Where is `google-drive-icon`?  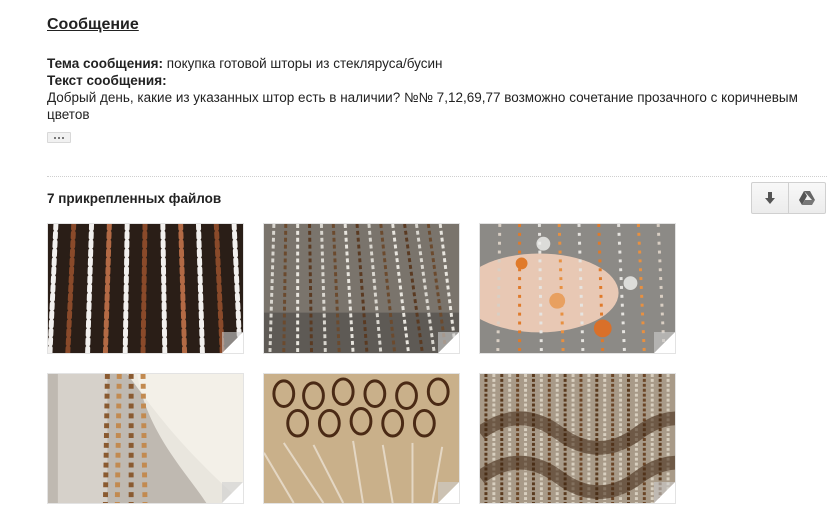
google-drive-icon is located at coordinates (807, 198).